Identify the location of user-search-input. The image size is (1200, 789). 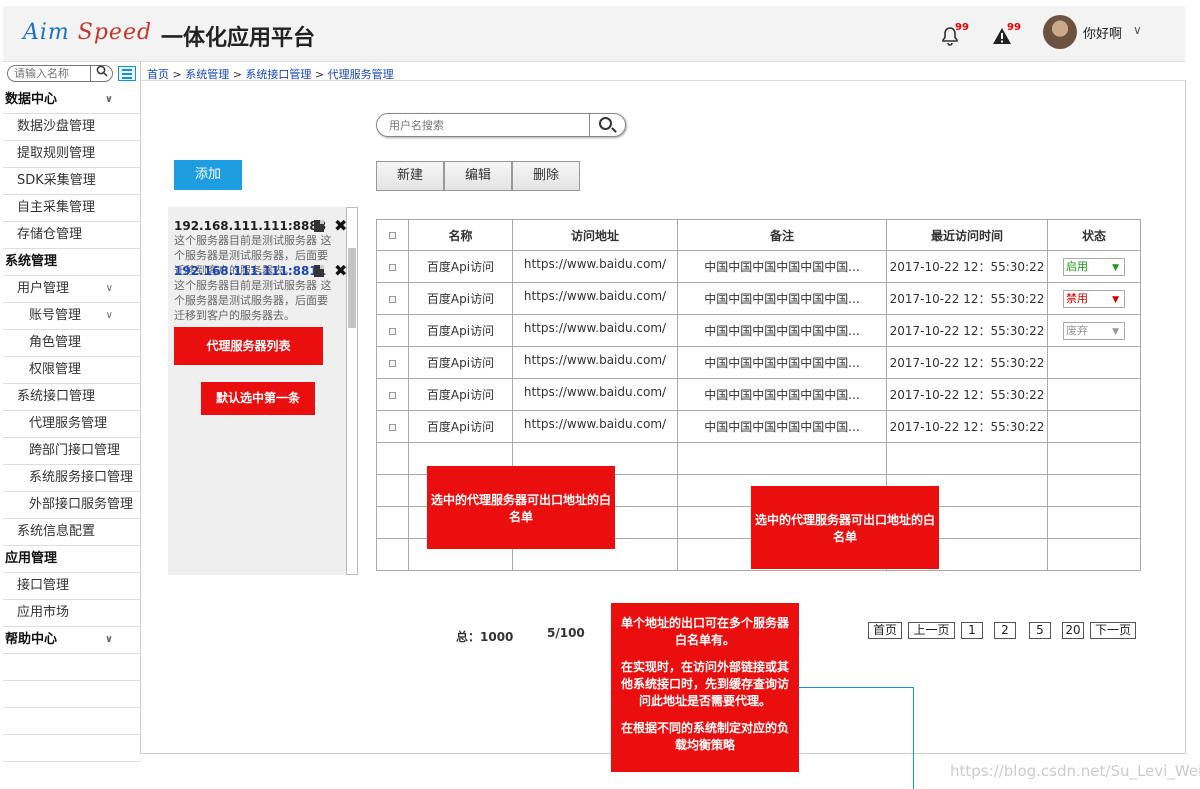
(484, 125).